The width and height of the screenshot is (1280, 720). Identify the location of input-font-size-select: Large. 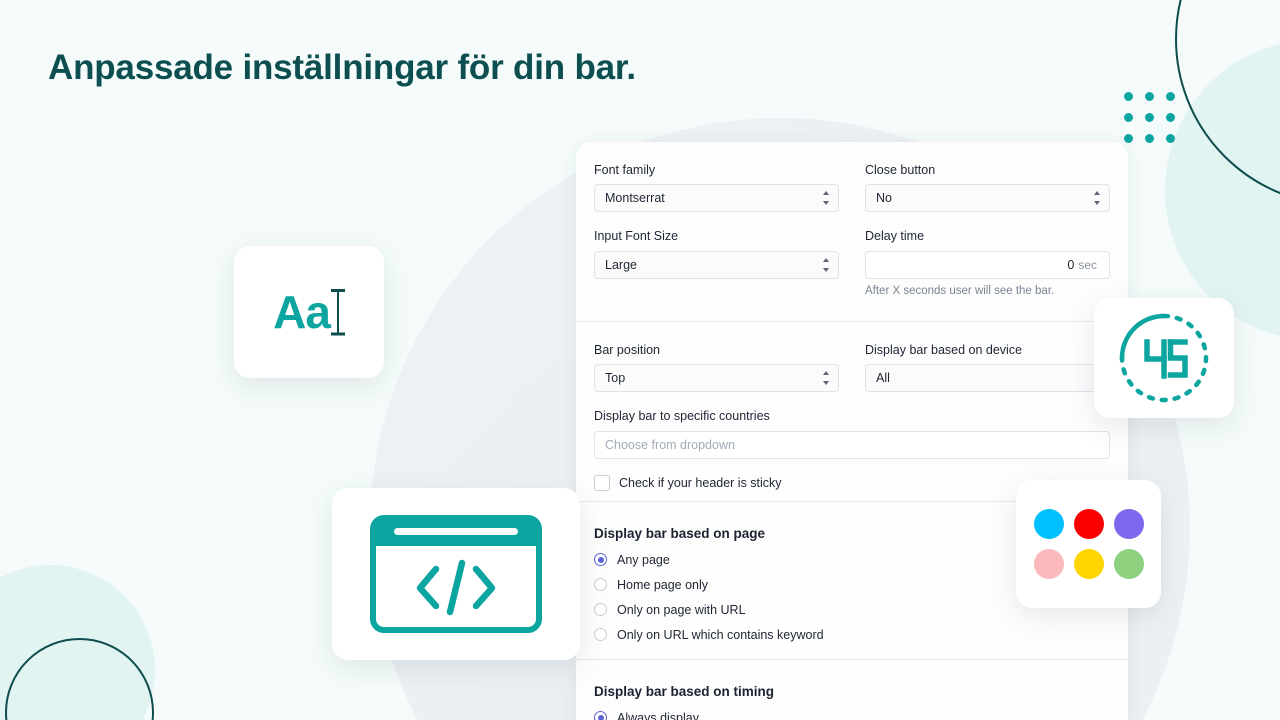
(716, 264).